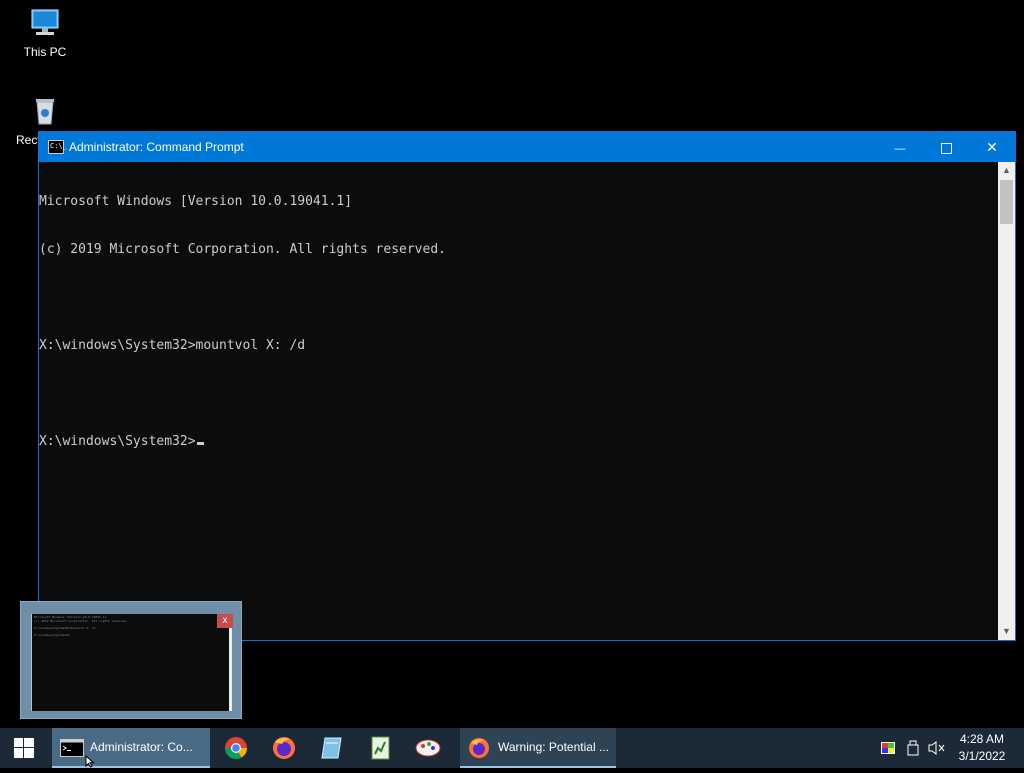 Image resolution: width=1024 pixels, height=773 pixels. I want to click on taskbar-item-chrome, so click(236, 748).